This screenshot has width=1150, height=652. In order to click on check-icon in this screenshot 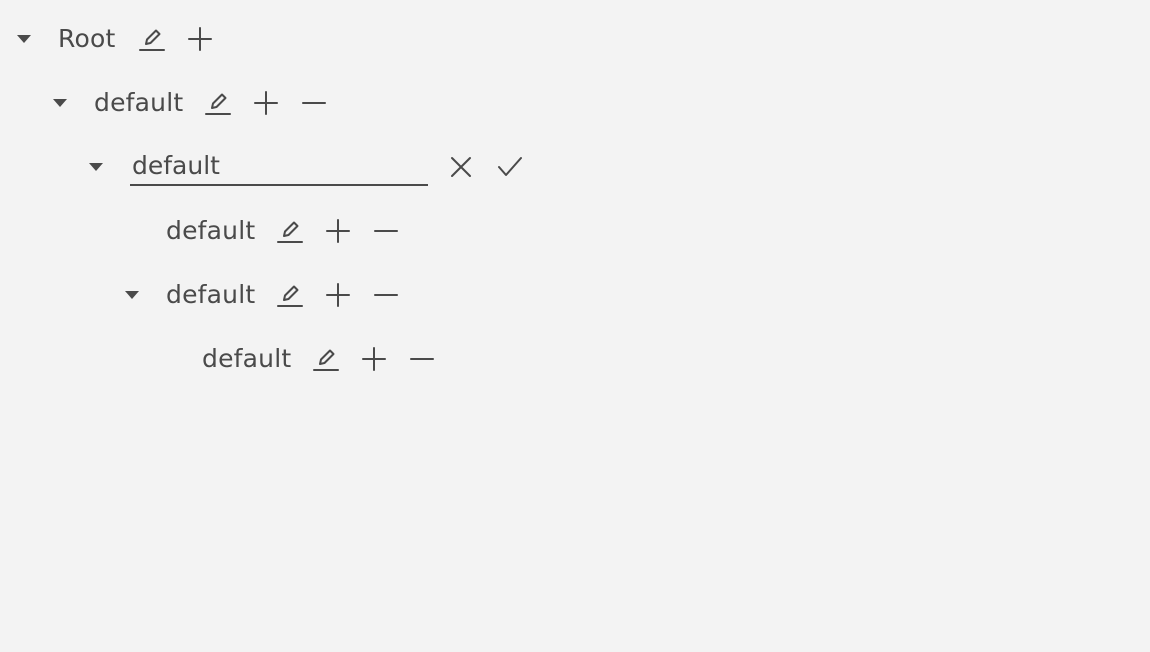, I will do `click(510, 167)`.